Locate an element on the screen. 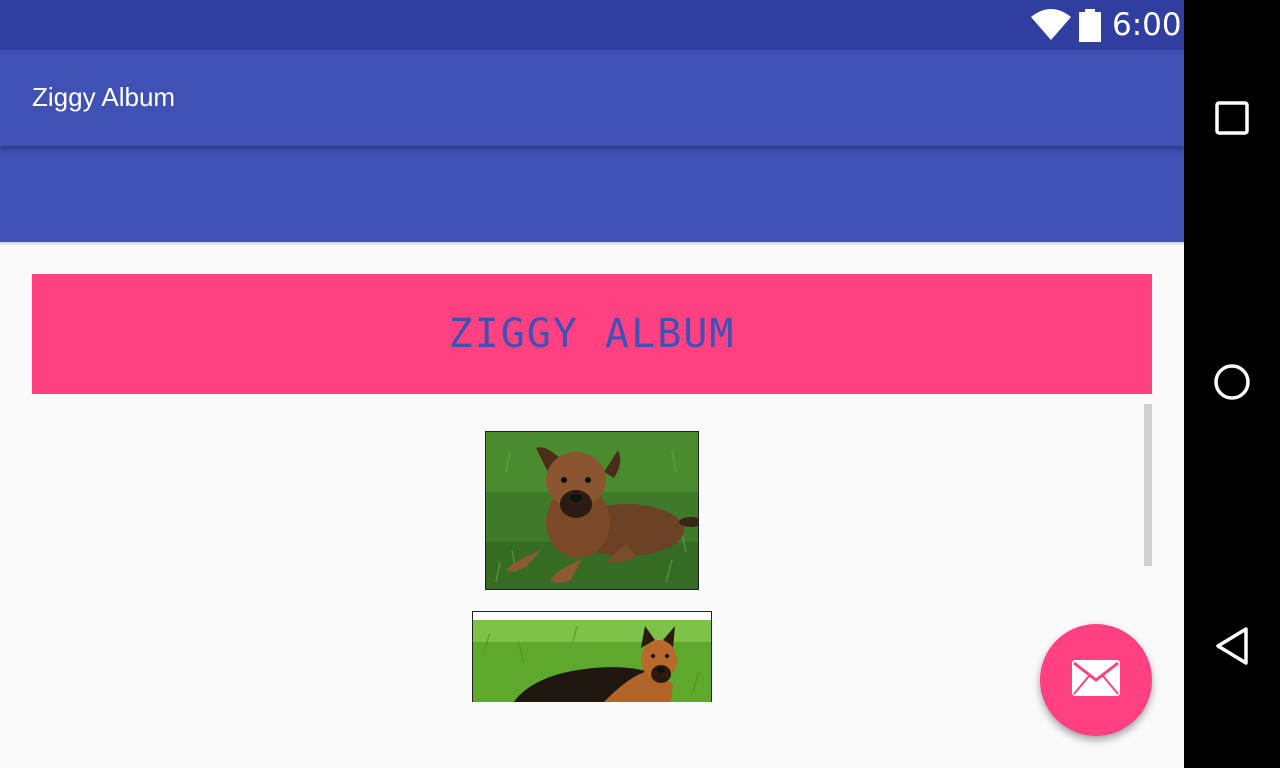  back-button is located at coordinates (1232, 648).